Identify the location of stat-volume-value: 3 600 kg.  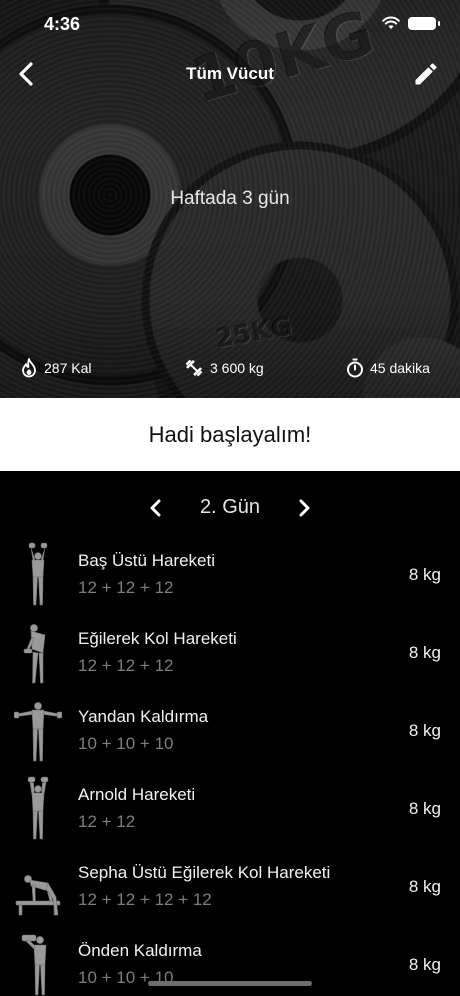
(237, 368).